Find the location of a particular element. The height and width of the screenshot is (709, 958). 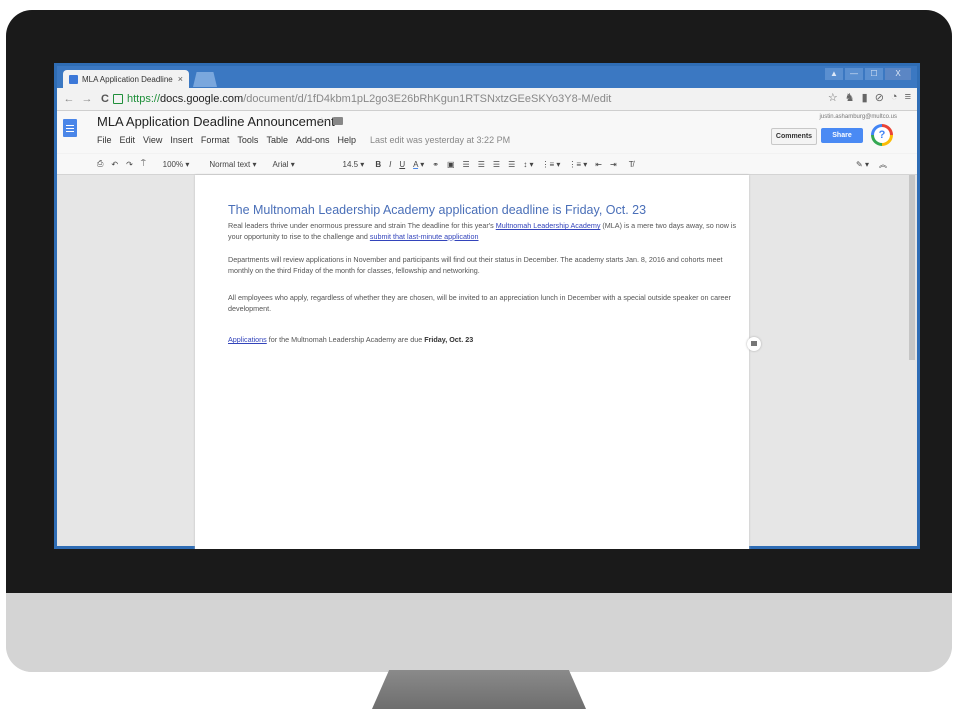

redo-icon: ↷ is located at coordinates (129, 164).